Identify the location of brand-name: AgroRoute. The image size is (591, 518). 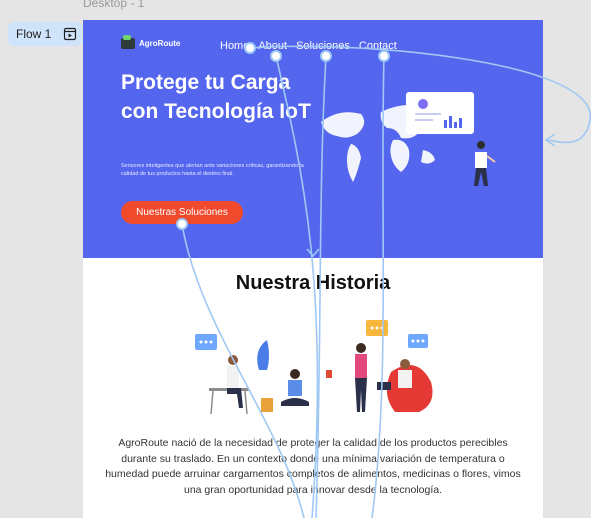
(160, 43).